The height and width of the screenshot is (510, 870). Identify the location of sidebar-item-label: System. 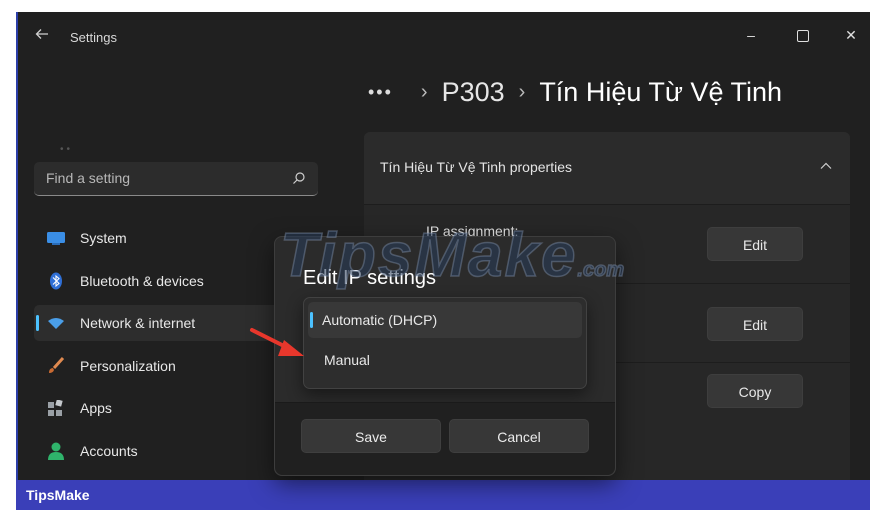
(103, 238).